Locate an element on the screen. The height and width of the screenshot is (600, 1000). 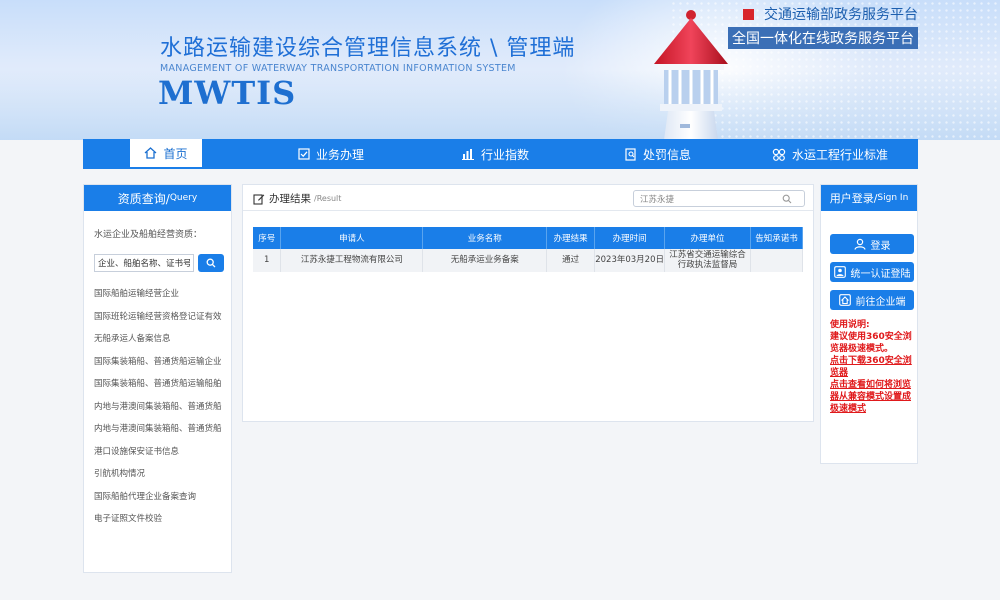
result-search-input is located at coordinates (708, 198).